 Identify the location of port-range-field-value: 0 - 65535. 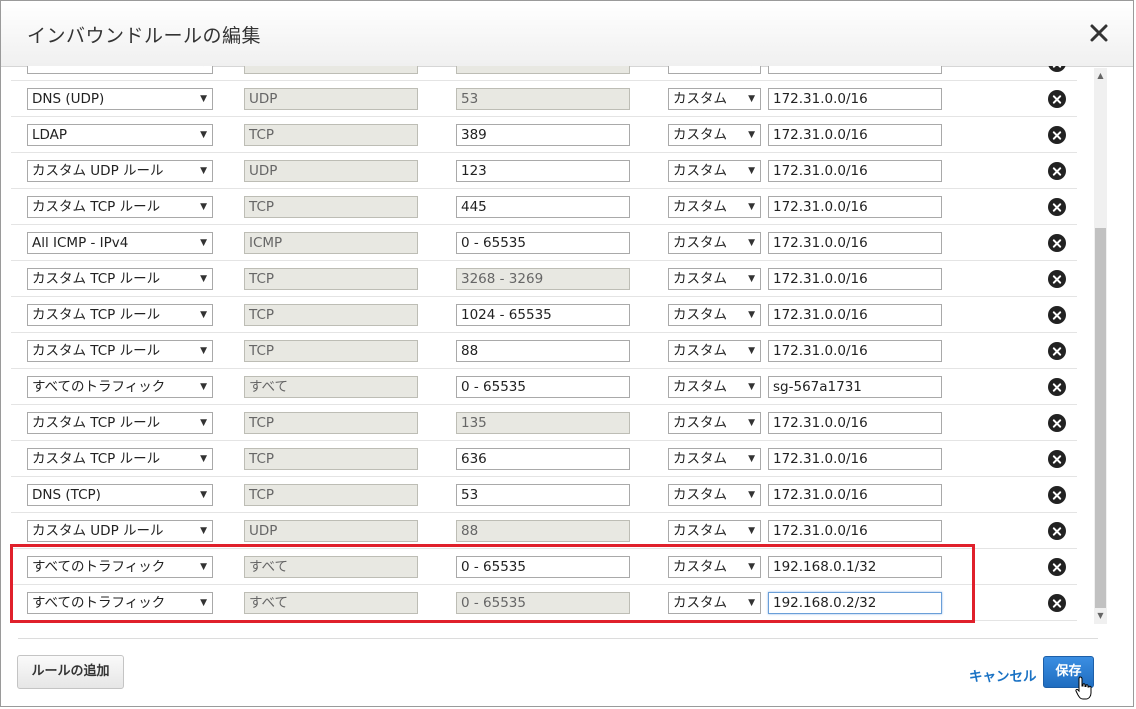
(493, 387).